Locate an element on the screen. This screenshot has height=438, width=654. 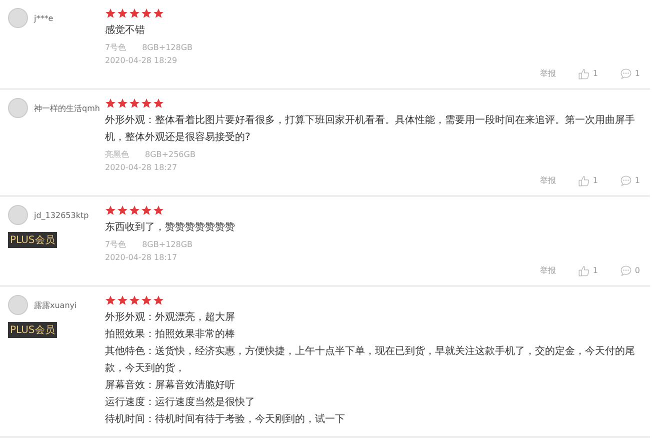
username: jd_132653ktp is located at coordinates (61, 215).